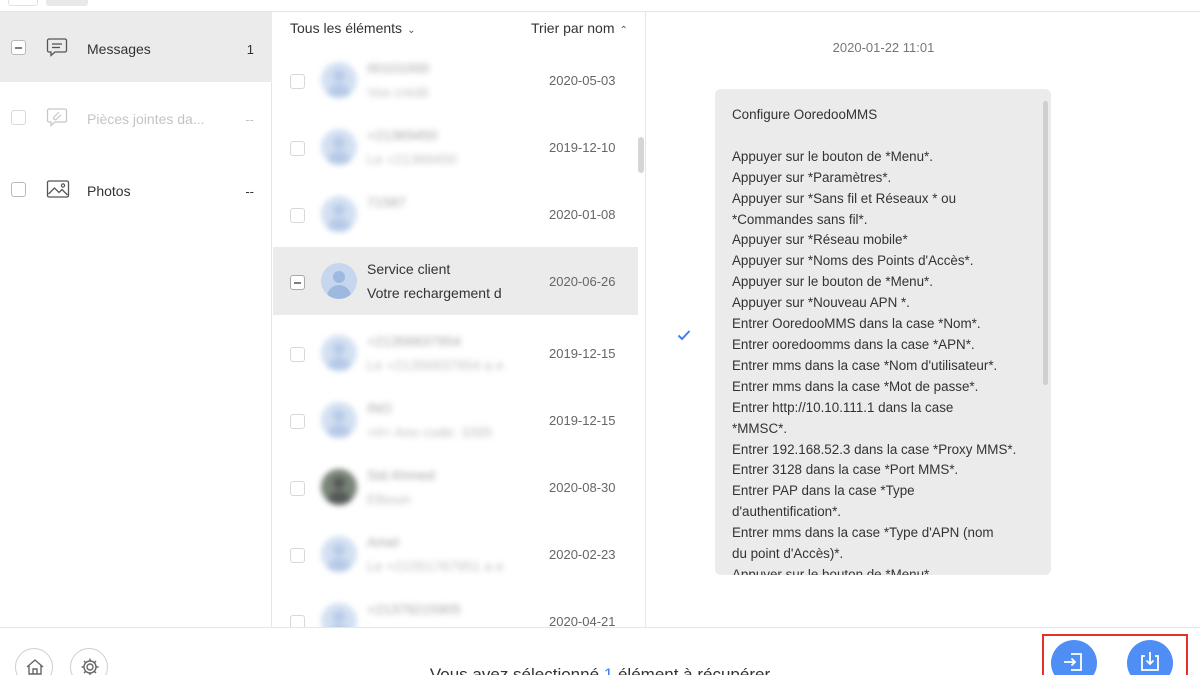  I want to click on contact-name: 71587, so click(386, 202).